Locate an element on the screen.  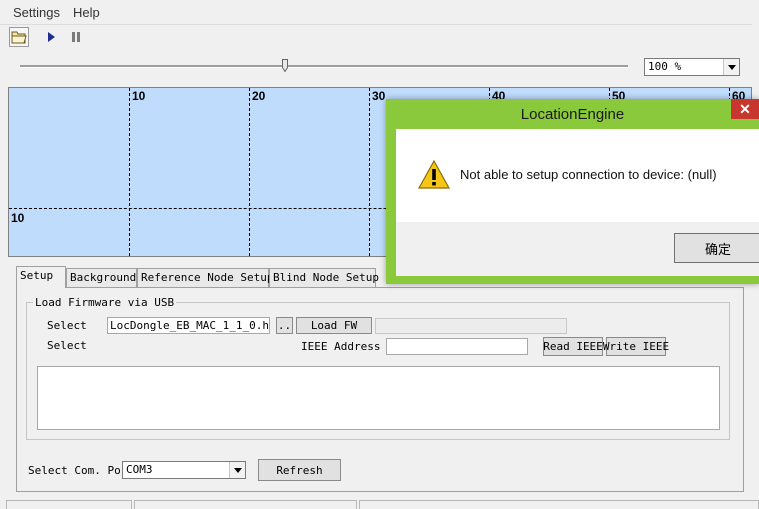
x-tick-label: 10 is located at coordinates (139, 96).